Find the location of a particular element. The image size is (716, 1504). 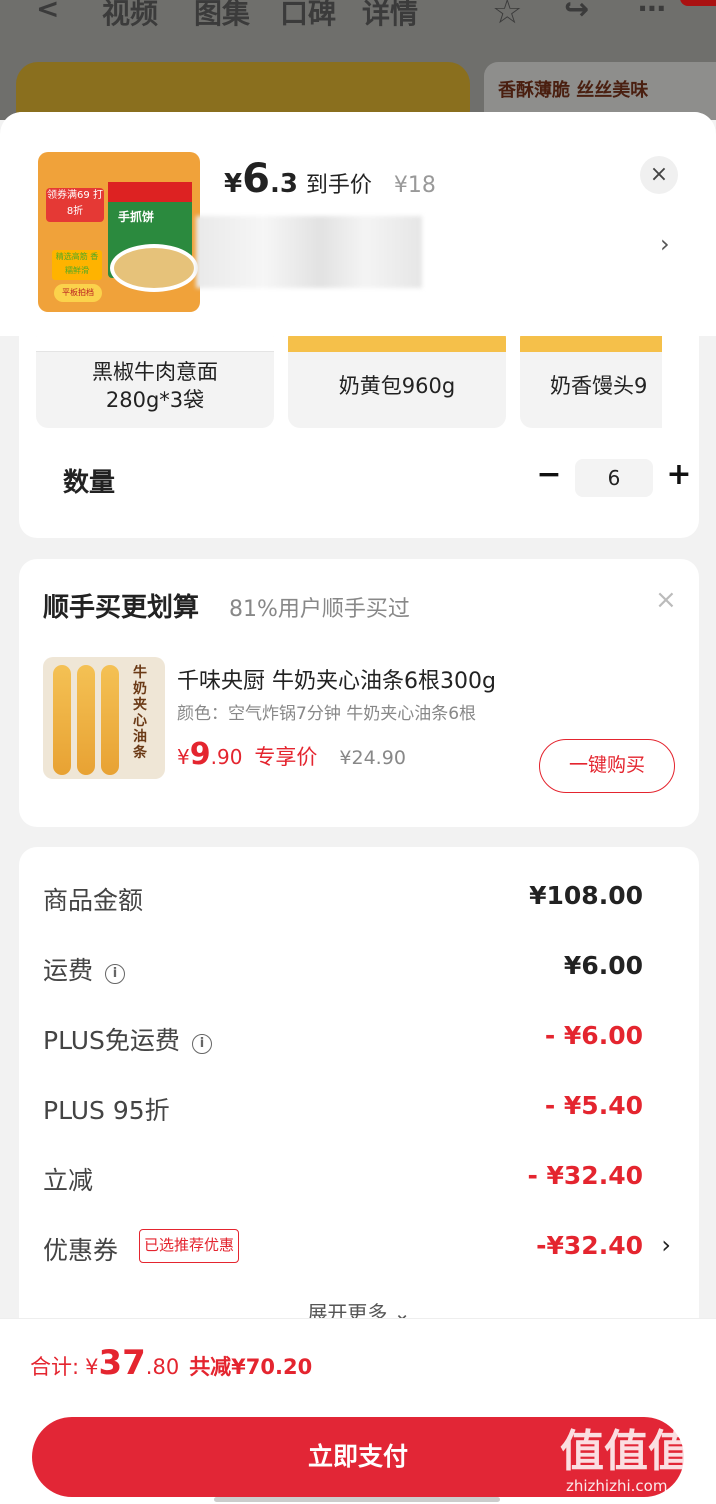

price-line: ¥6.3 到手价 ¥18 is located at coordinates (330, 181).